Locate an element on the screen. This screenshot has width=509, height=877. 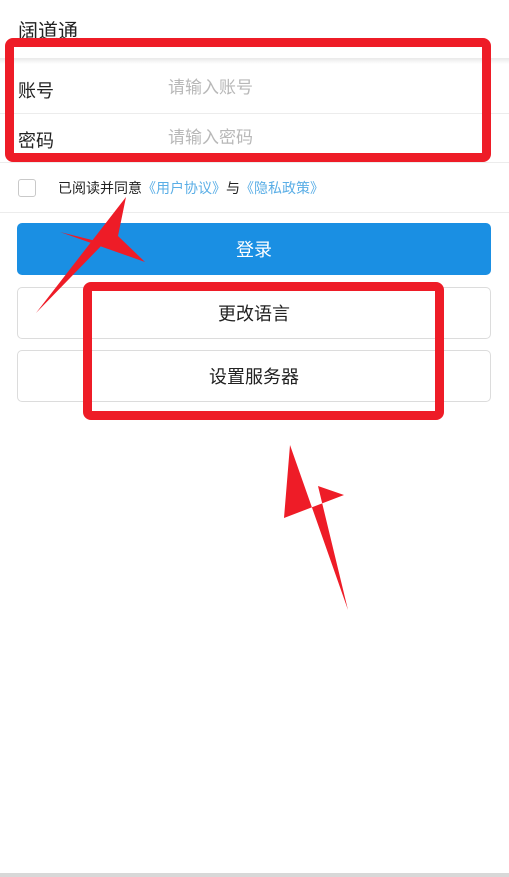
bottom-edge is located at coordinates (254, 875).